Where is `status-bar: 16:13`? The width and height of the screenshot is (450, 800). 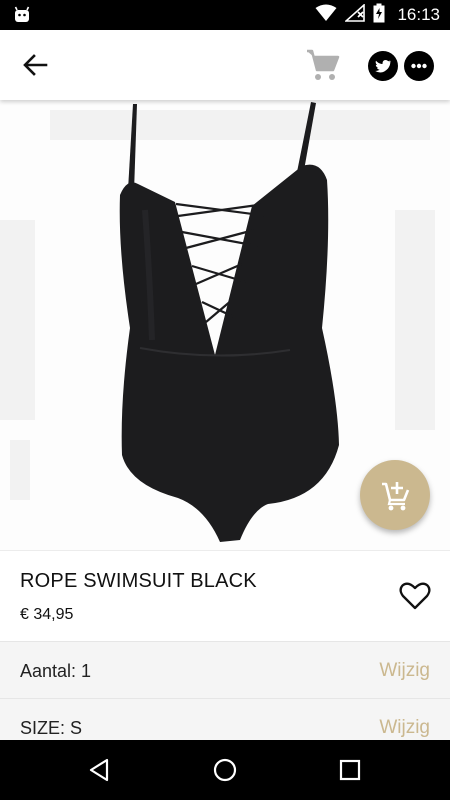
status-bar: 16:13 is located at coordinates (225, 15).